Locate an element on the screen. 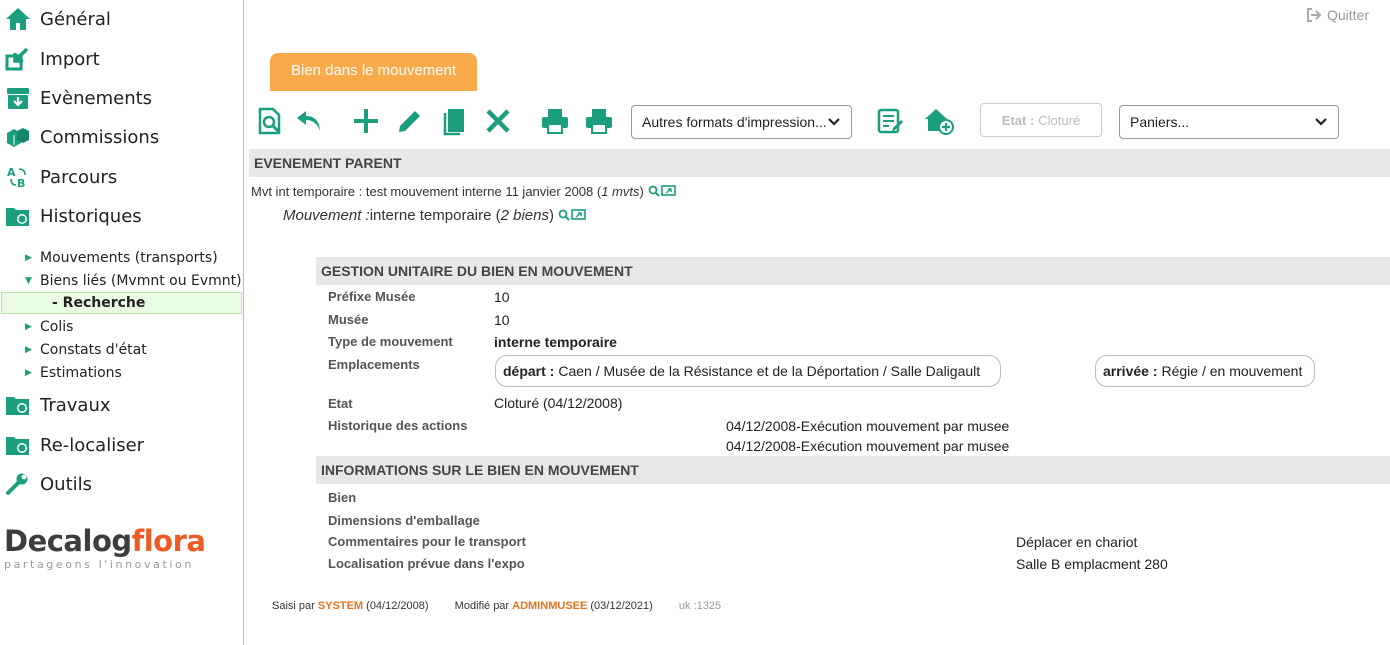  nav-outils: Outils is located at coordinates (48, 484).